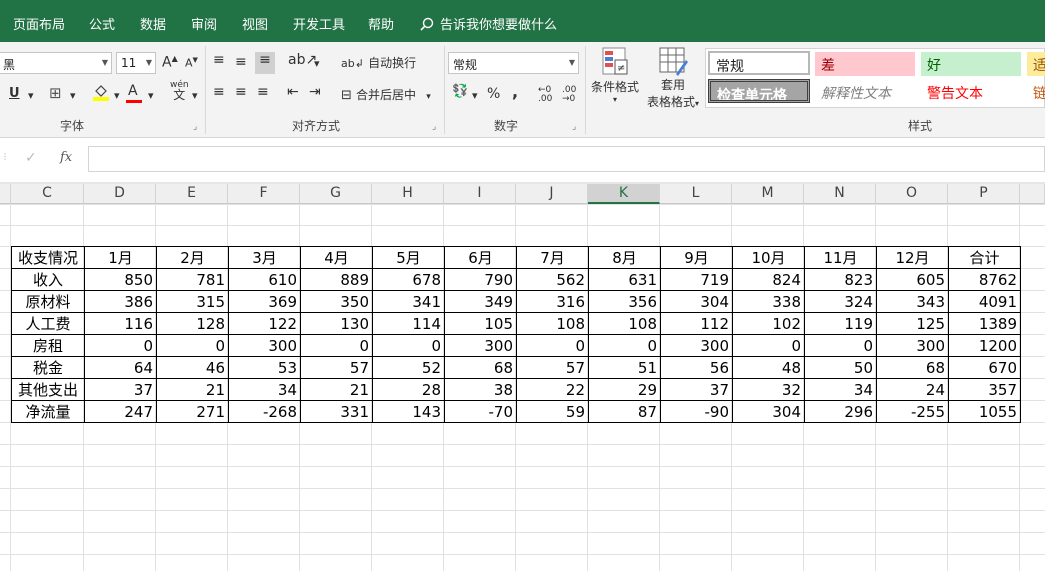 The height and width of the screenshot is (571, 1045). I want to click on cancel-icon: ✓, so click(31, 158).